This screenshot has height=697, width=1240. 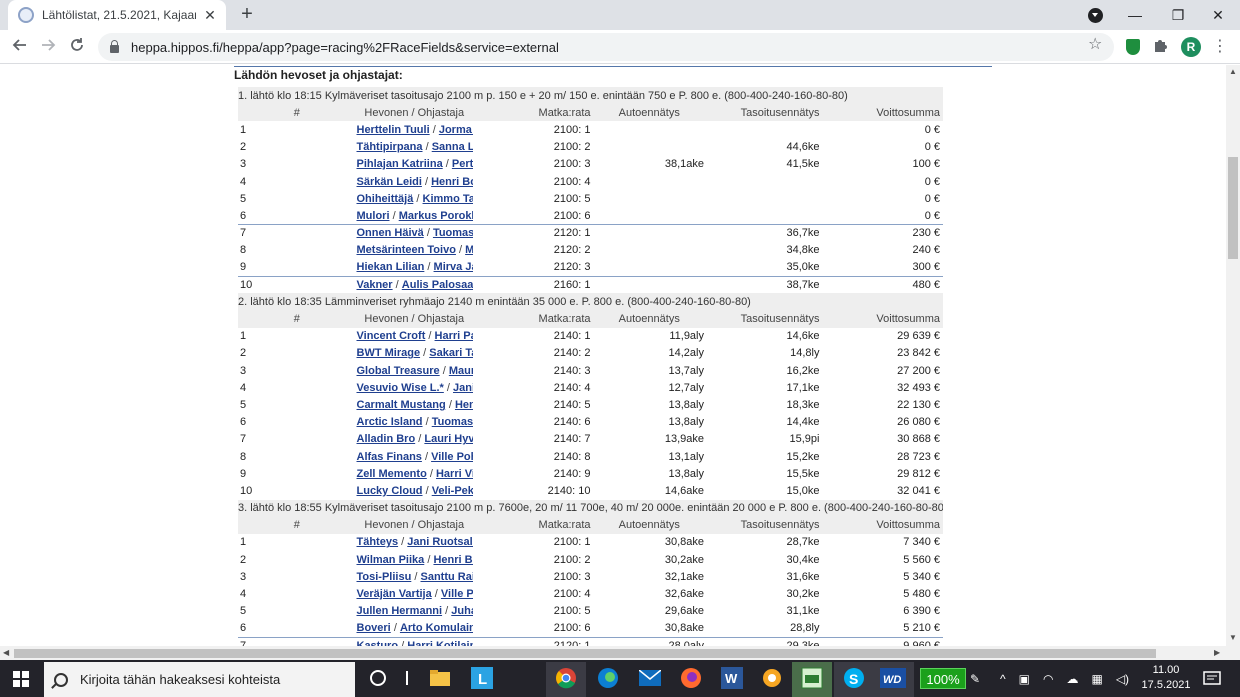 I want to click on horse-link: Vincent Croft, so click(x=391, y=336).